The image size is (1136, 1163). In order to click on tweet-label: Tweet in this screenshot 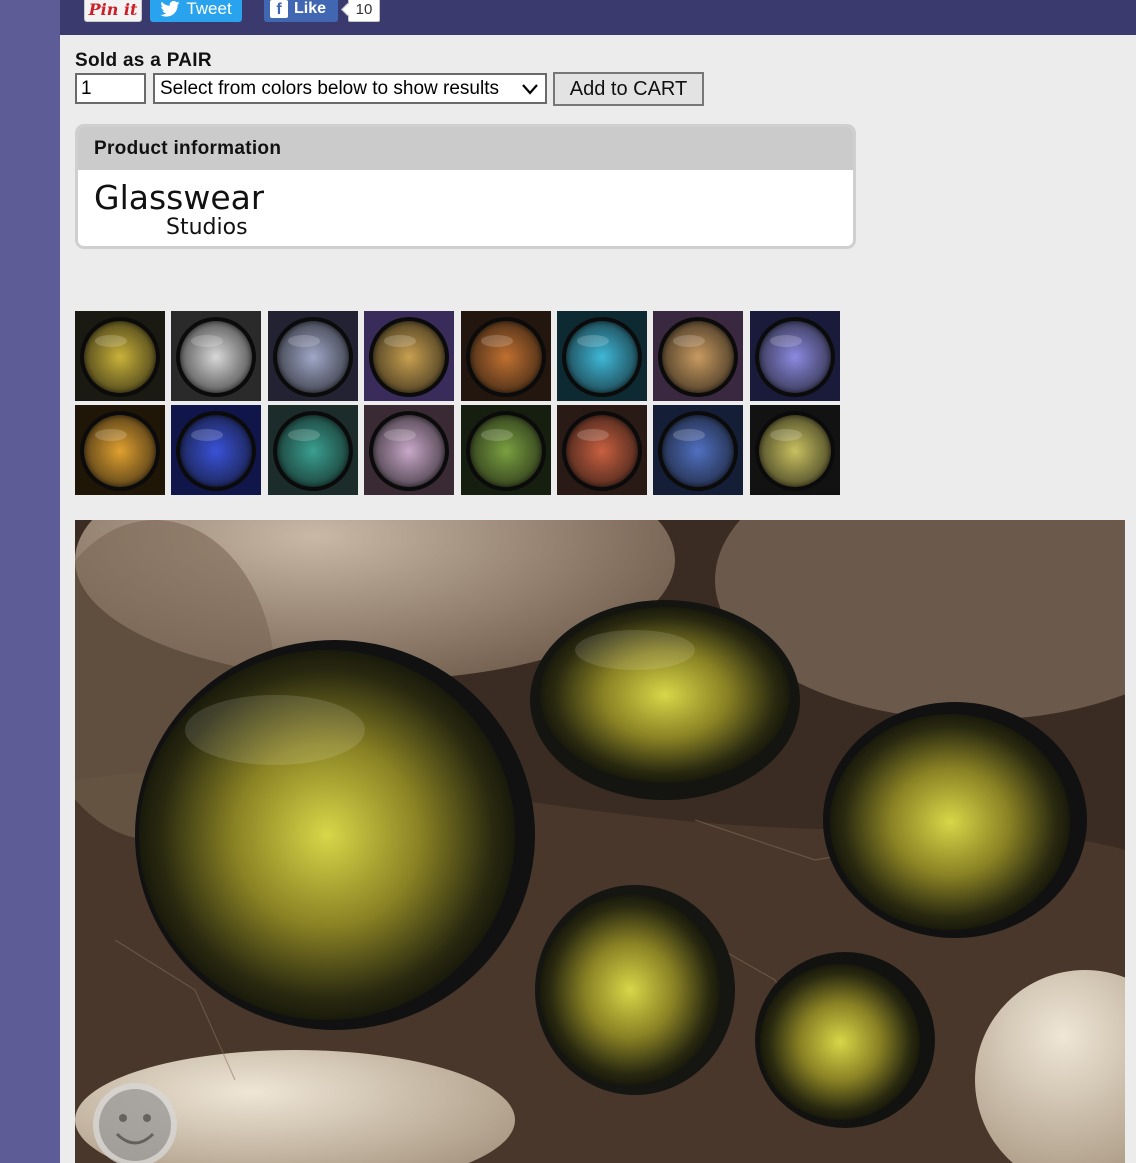, I will do `click(209, 9)`.